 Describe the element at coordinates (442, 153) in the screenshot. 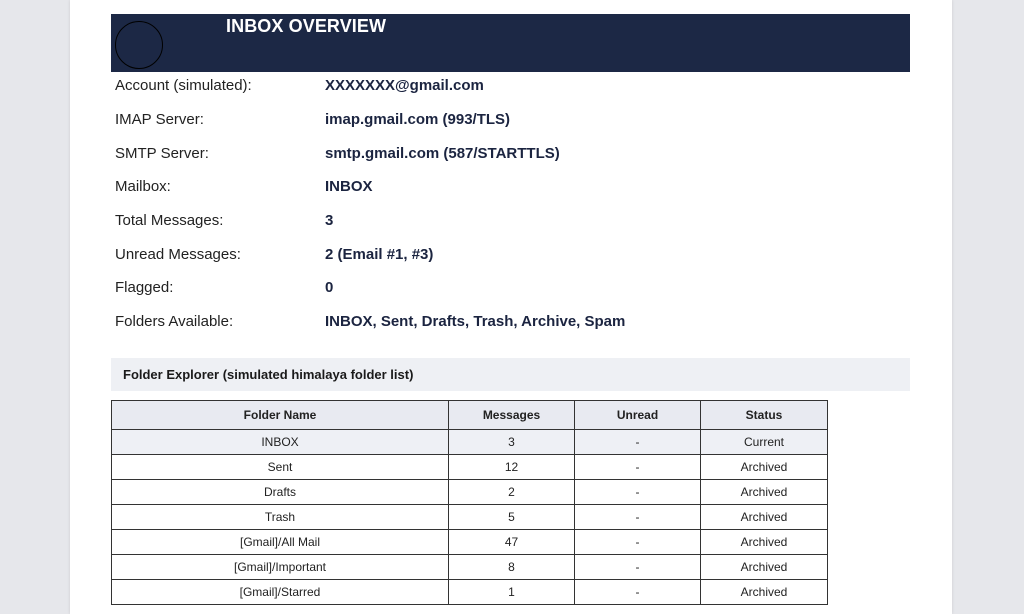

I see `info-value: smtp.gmail.com (587/STARTTLS)` at that location.